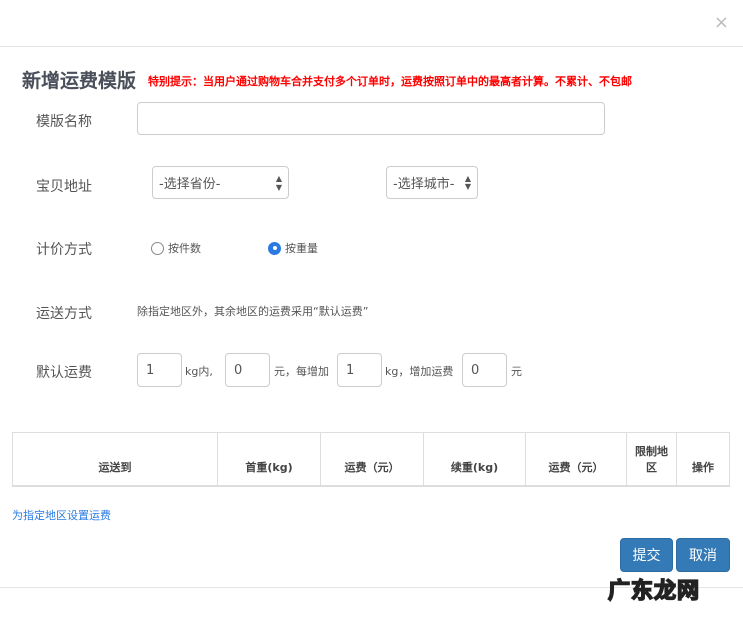 The image size is (743, 618). Describe the element at coordinates (64, 122) in the screenshot. I see `template-name-label: 模版名称` at that location.